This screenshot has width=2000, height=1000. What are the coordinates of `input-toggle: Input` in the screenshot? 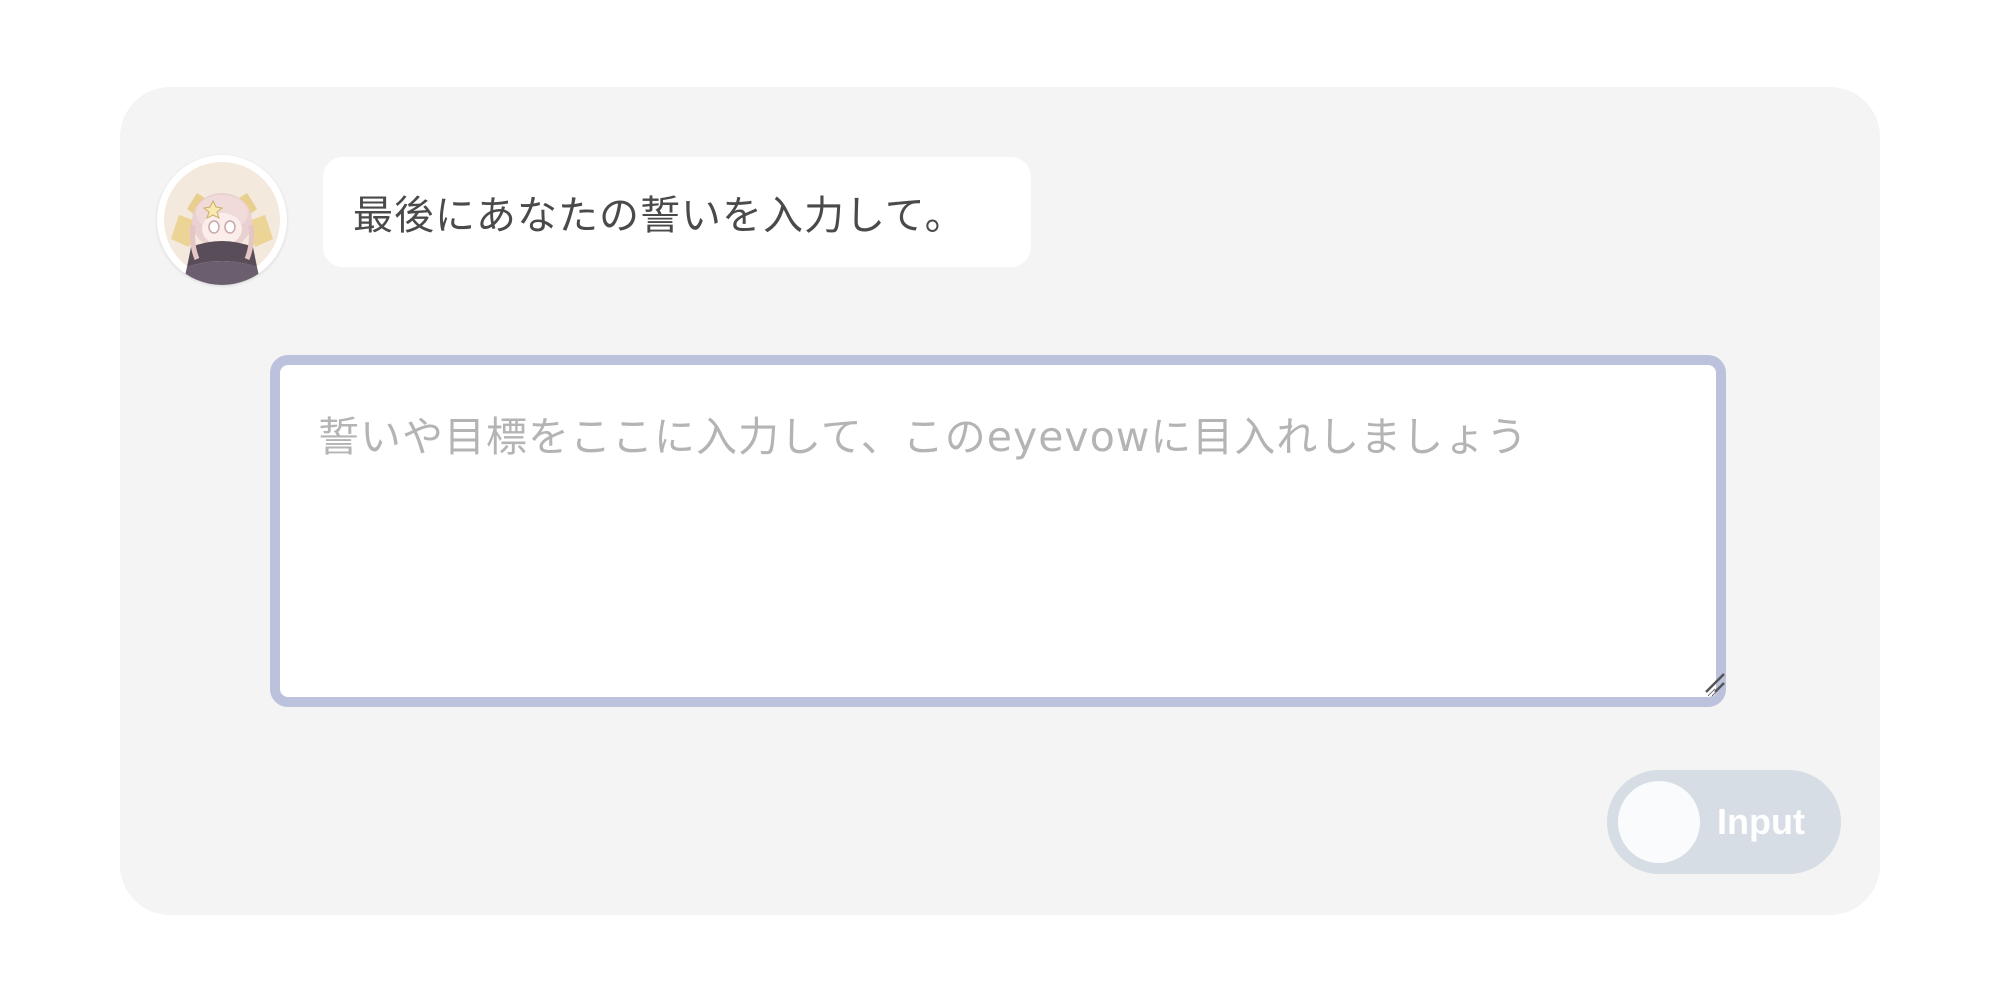 It's located at (1724, 822).